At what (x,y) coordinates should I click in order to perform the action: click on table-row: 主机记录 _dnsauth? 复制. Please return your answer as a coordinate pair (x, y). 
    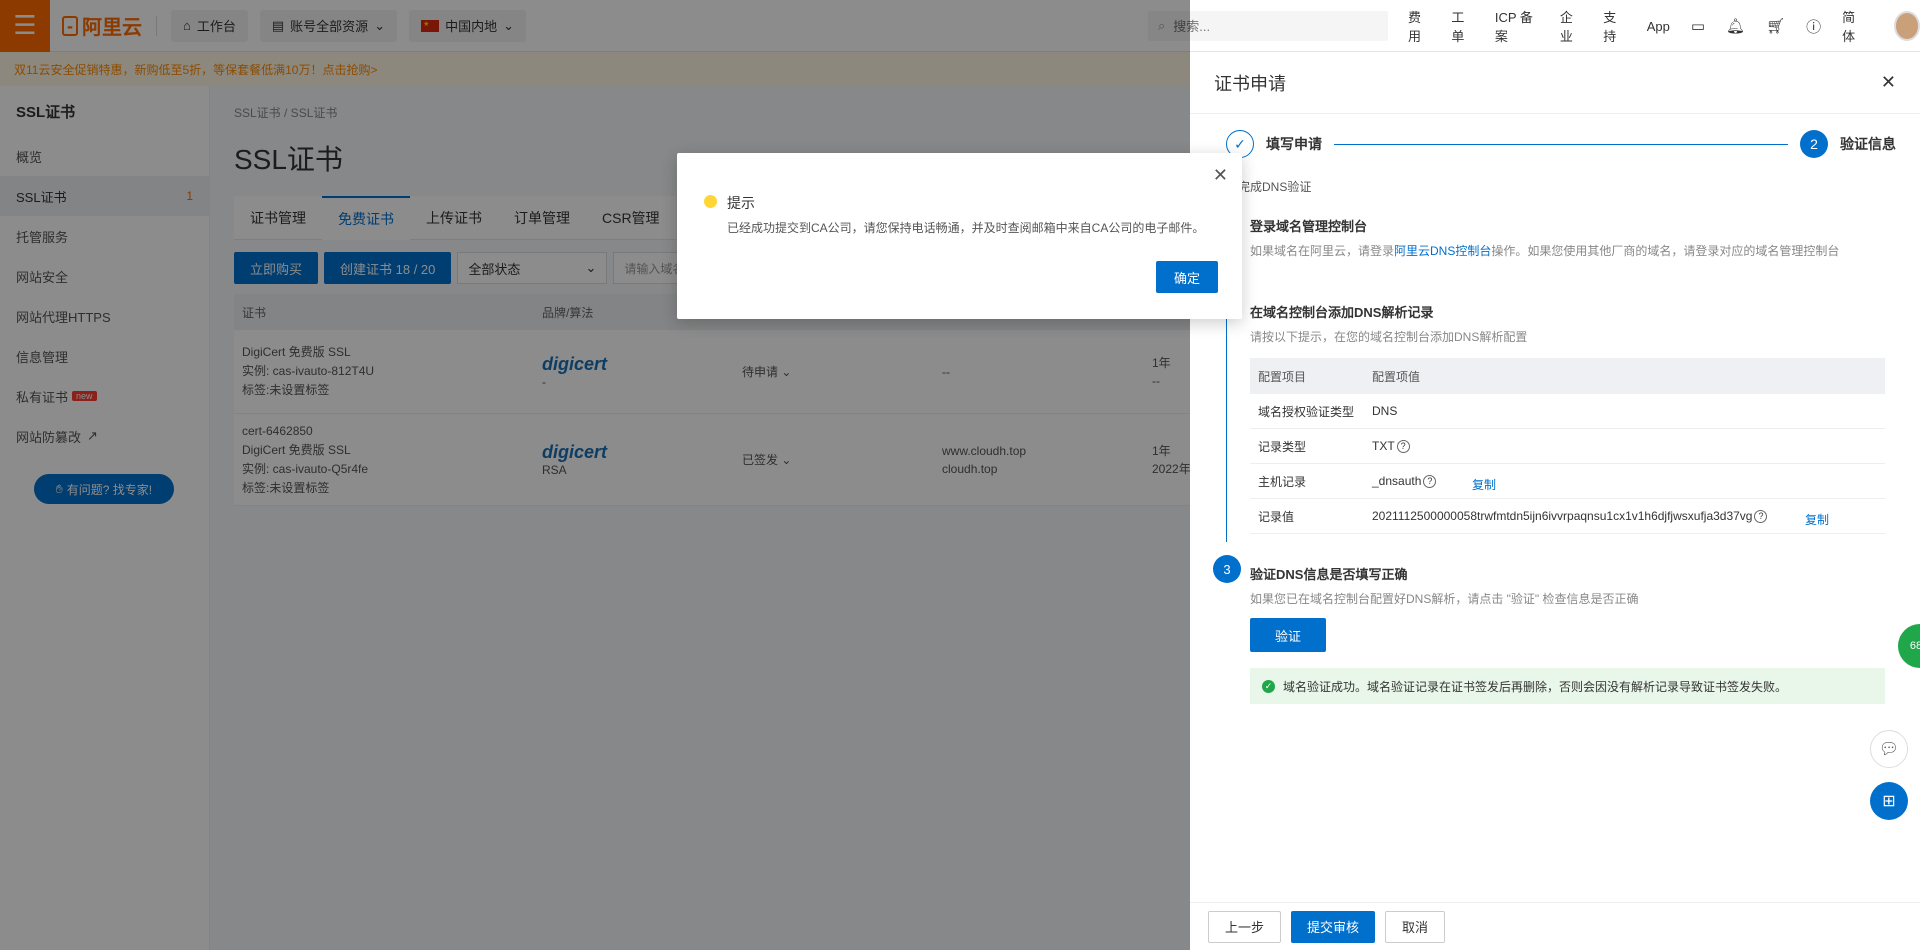
    Looking at the image, I should click on (1567, 481).